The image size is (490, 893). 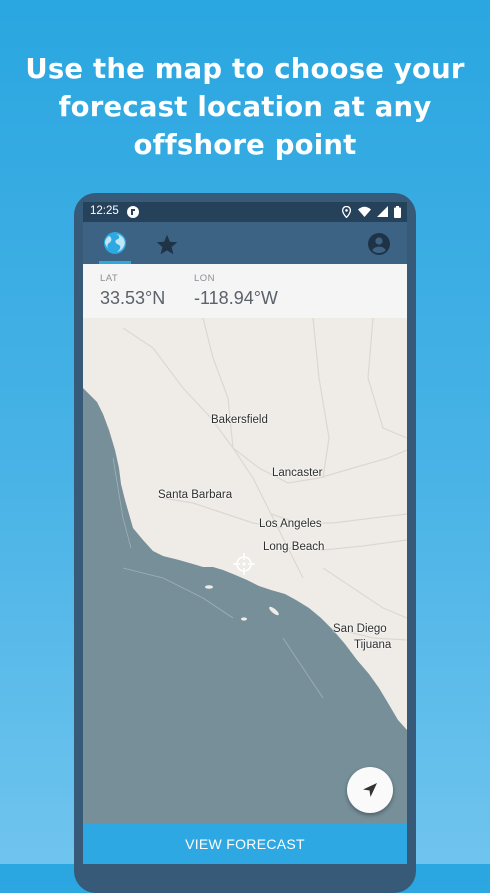 What do you see at coordinates (382, 211) in the screenshot?
I see `signal-icon` at bounding box center [382, 211].